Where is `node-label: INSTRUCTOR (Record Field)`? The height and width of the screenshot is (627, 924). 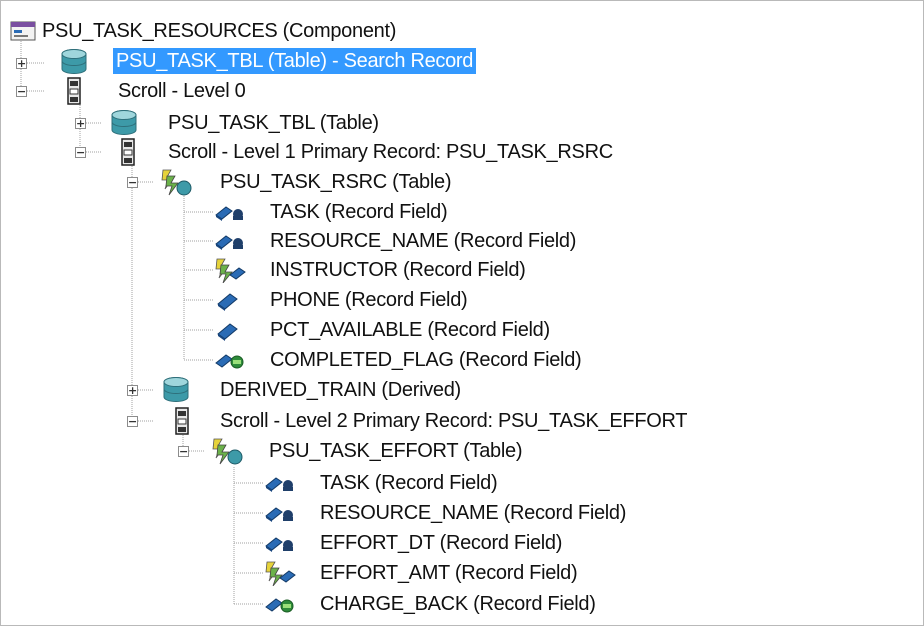 node-label: INSTRUCTOR (Record Field) is located at coordinates (398, 270).